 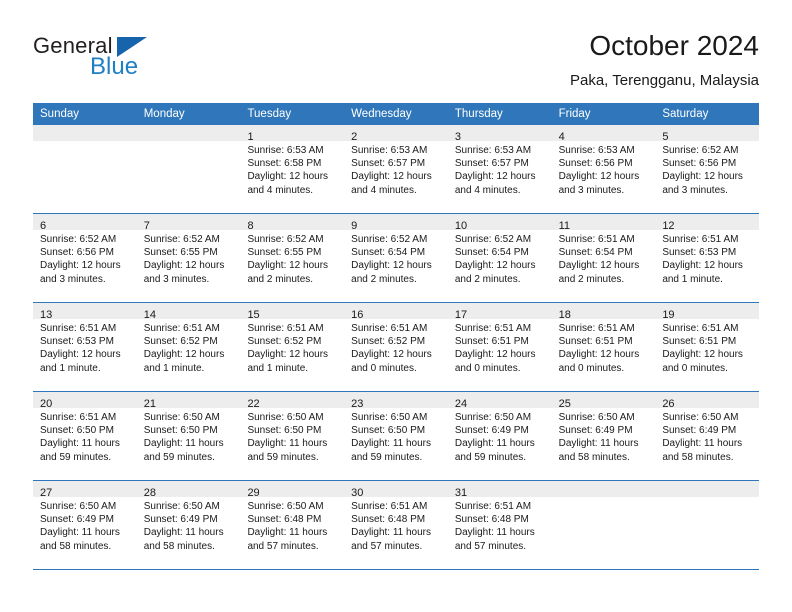 I want to click on sunrise-text: Sunrise: 6:50 AM, so click(x=285, y=417).